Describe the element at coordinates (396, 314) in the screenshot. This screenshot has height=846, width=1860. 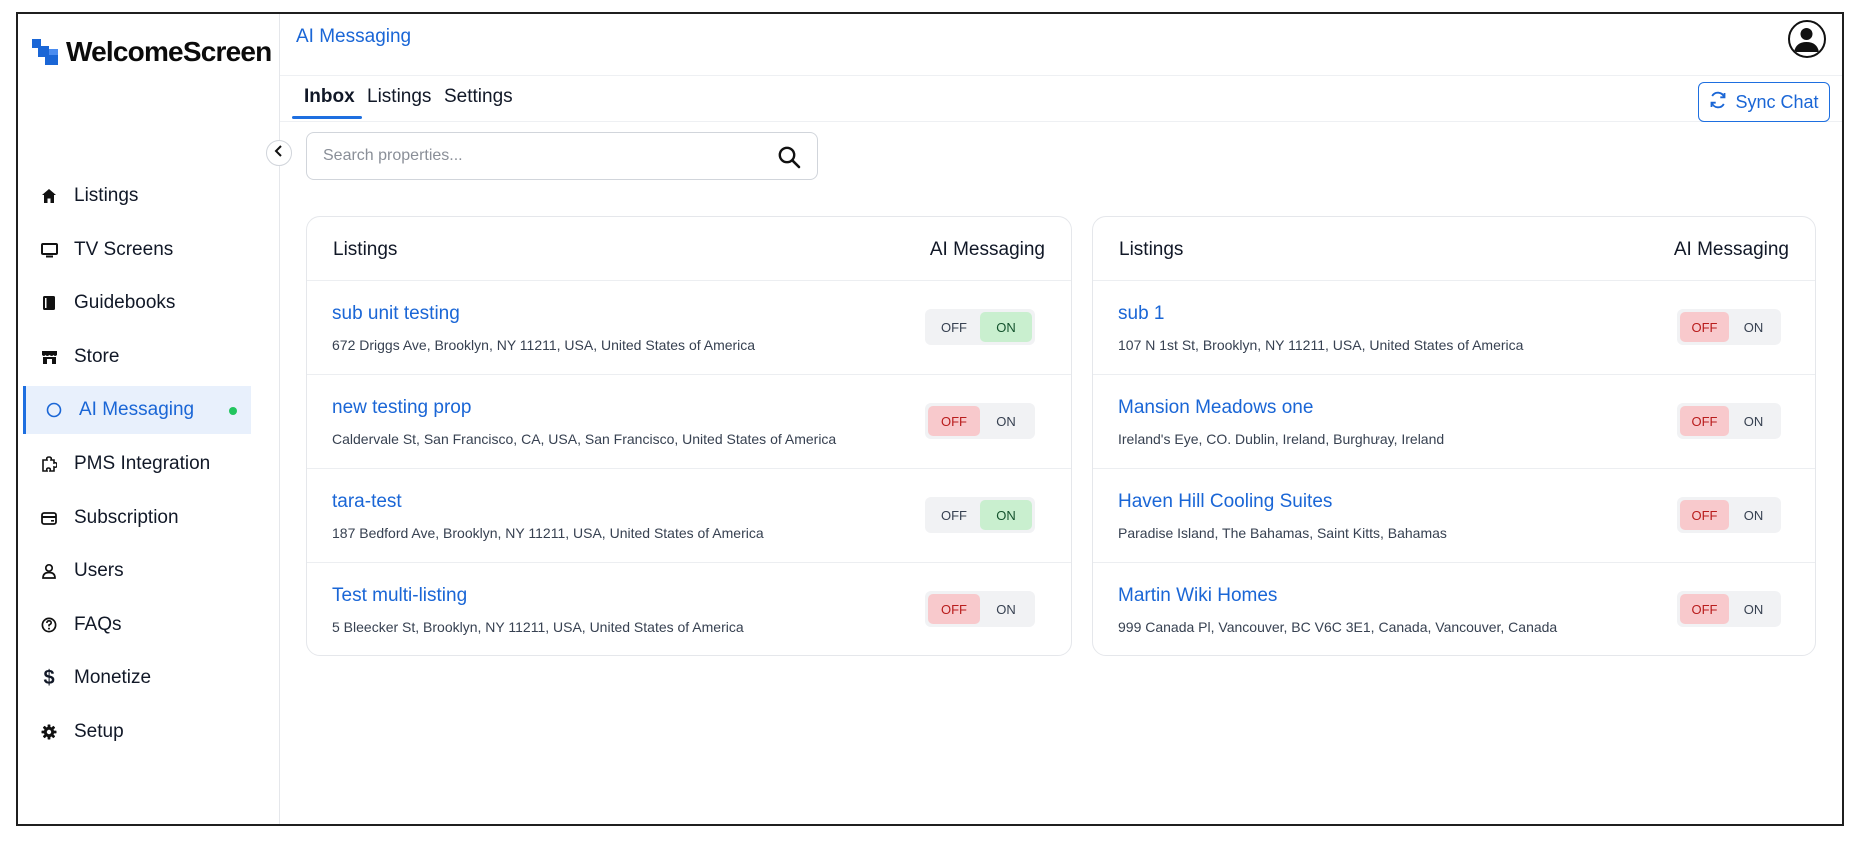
I see `listing-name-link: sub unit testing` at that location.